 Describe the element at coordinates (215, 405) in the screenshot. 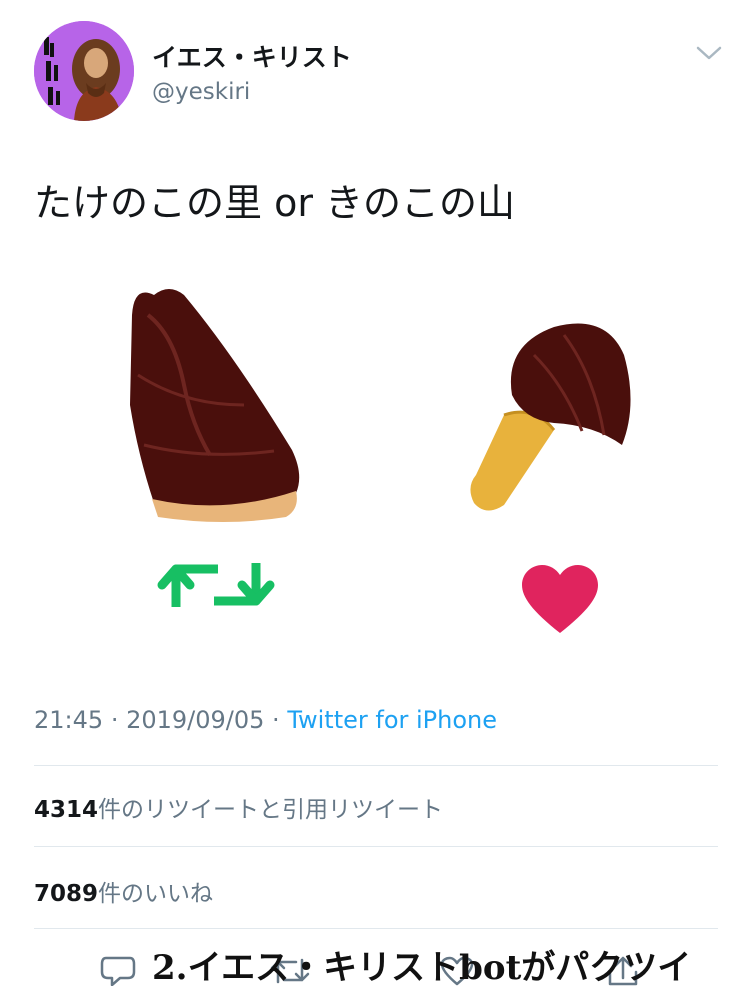

I see `bamboo-shoot-snack-image` at that location.